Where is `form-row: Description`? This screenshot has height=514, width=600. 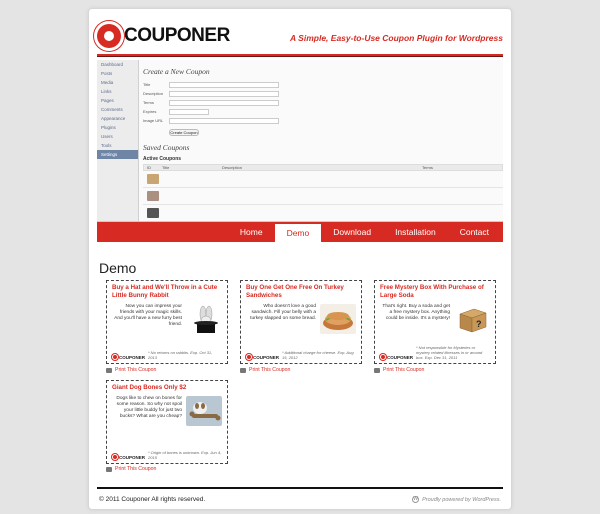 form-row: Description is located at coordinates (323, 93).